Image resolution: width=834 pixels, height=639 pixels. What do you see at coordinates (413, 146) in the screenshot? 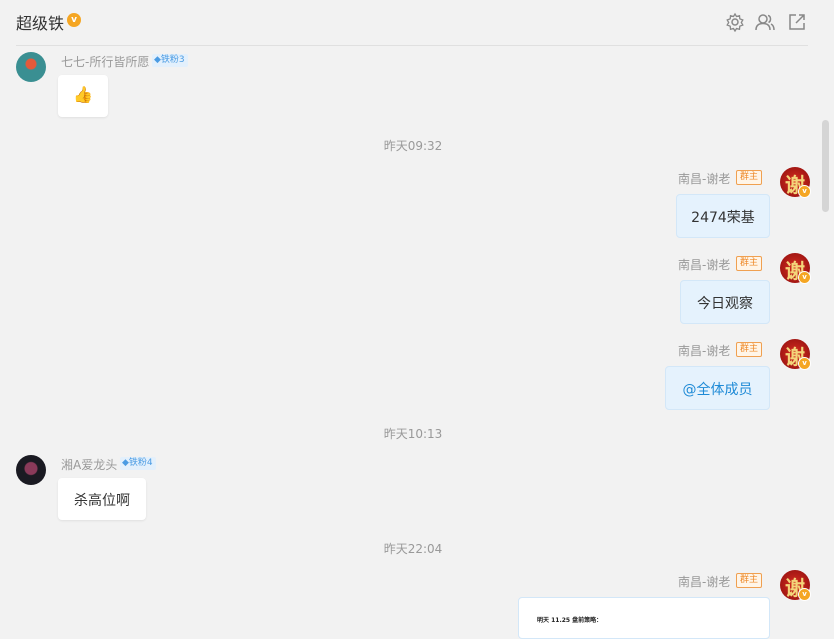
I see `timestamp: 昨天09:32` at bounding box center [413, 146].